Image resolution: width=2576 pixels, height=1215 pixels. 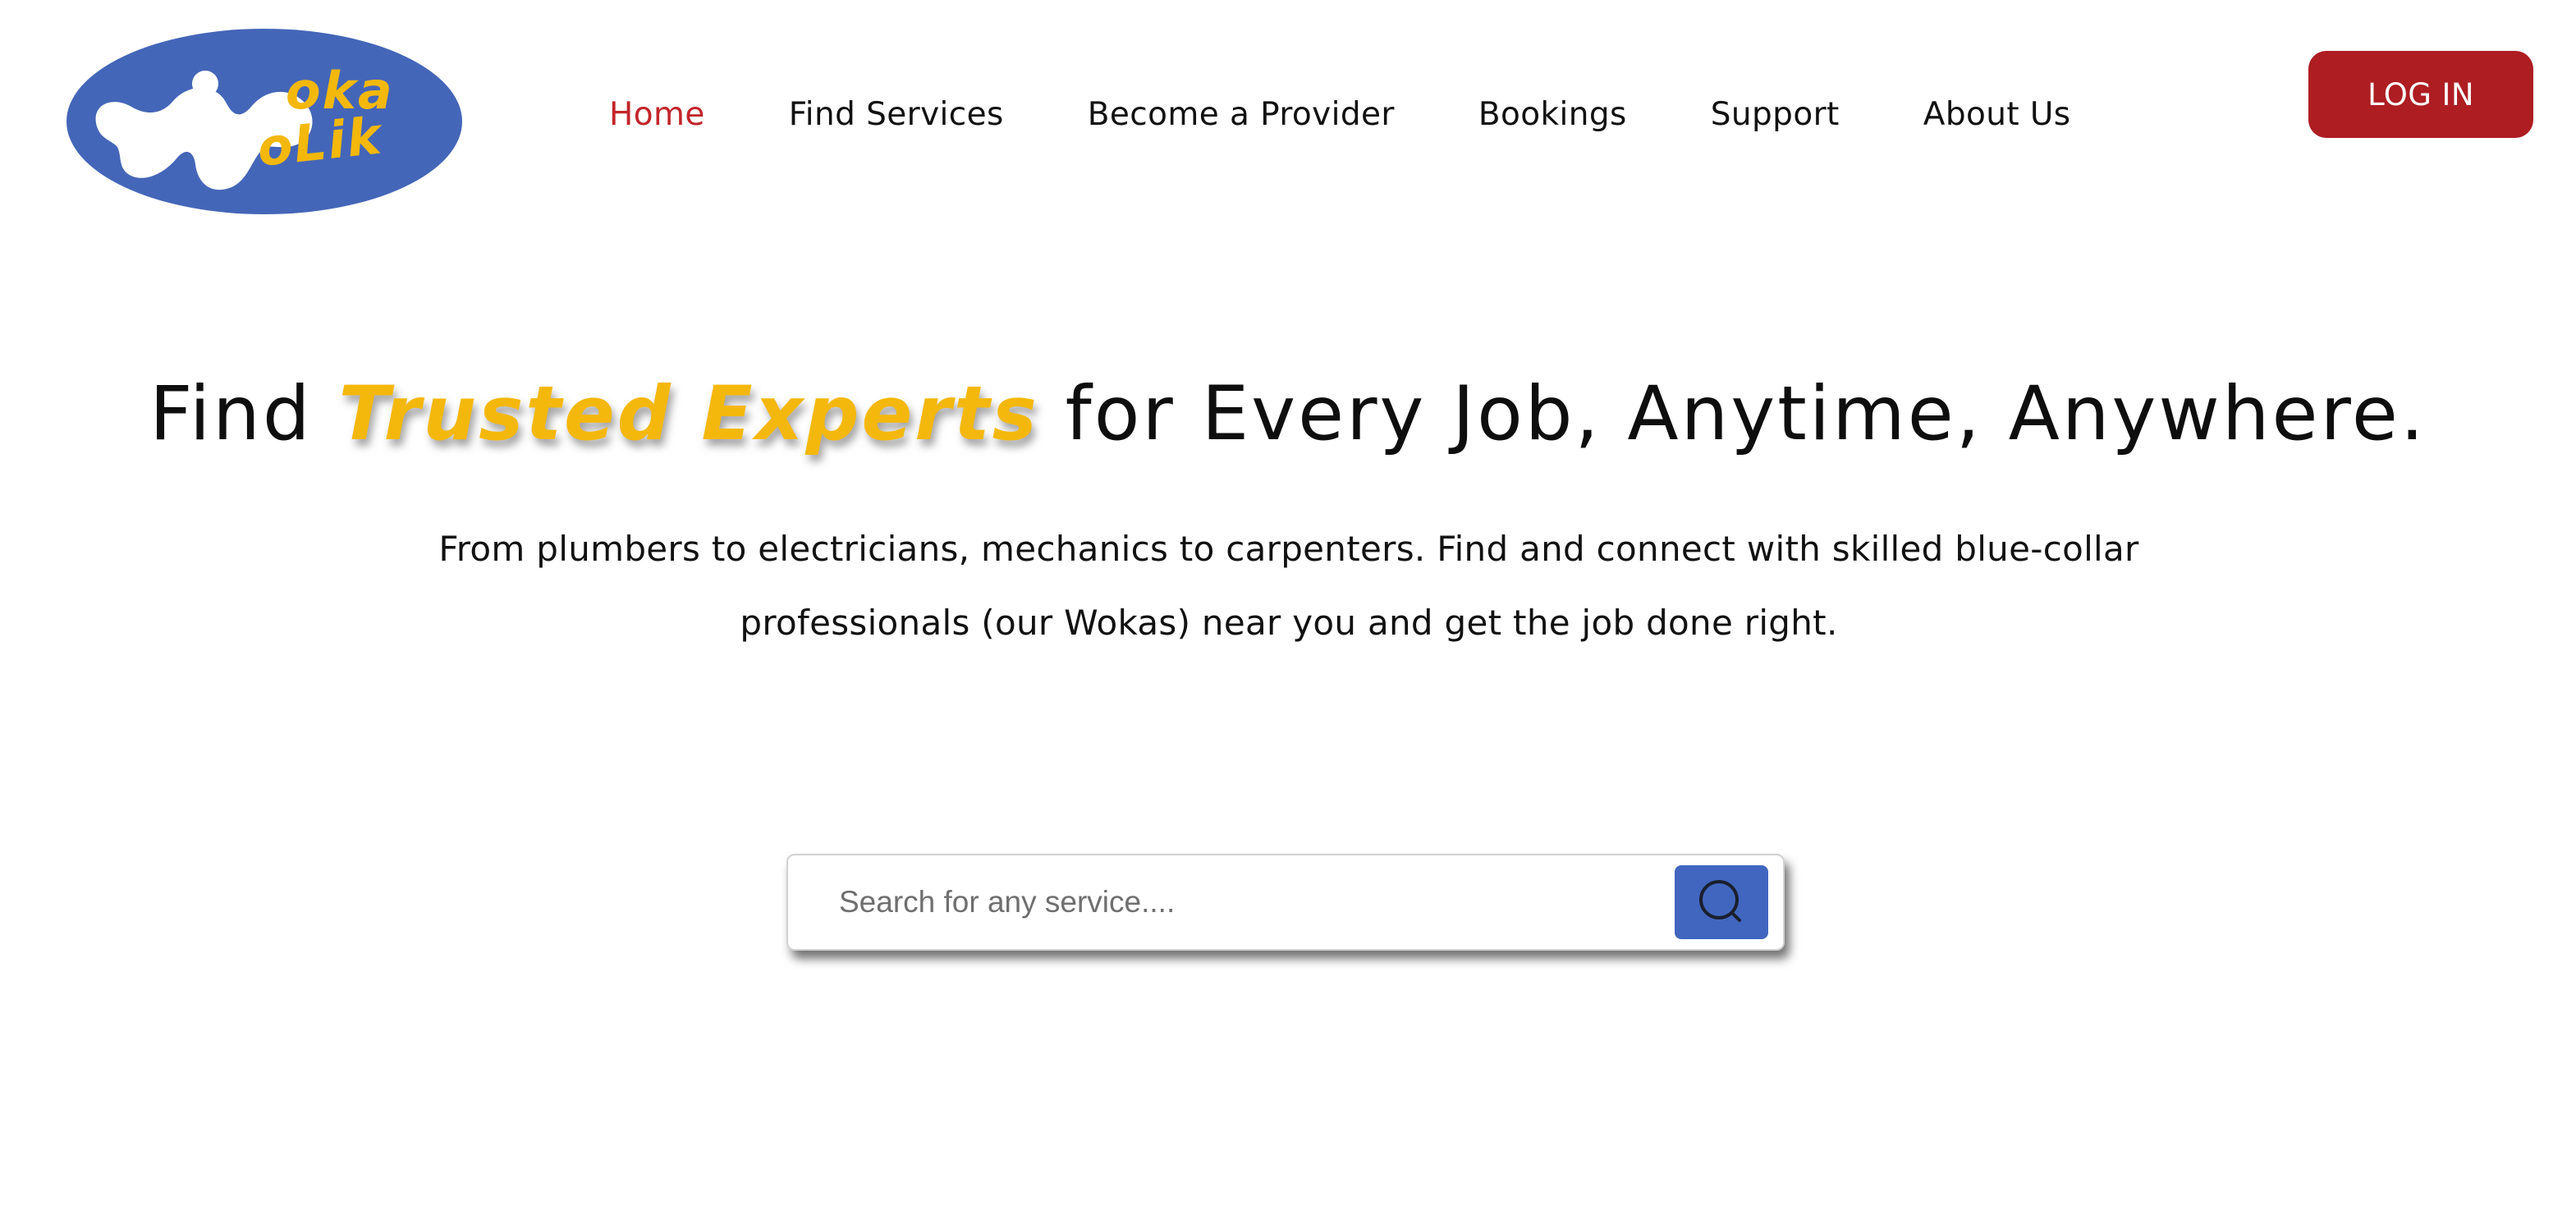 I want to click on search-icon, so click(x=1720, y=901).